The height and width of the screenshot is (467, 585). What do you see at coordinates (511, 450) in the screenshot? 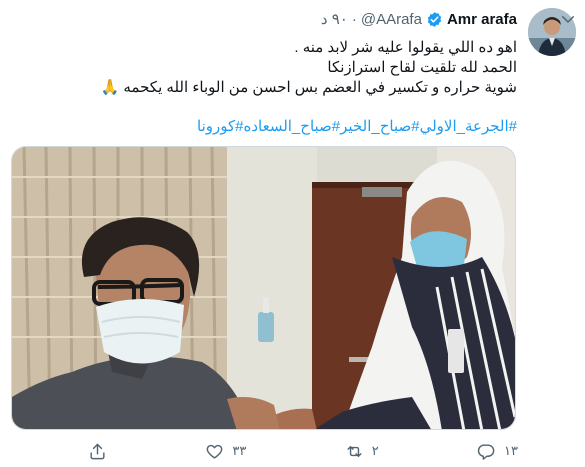
I see `reply-count: ١٣` at bounding box center [511, 450].